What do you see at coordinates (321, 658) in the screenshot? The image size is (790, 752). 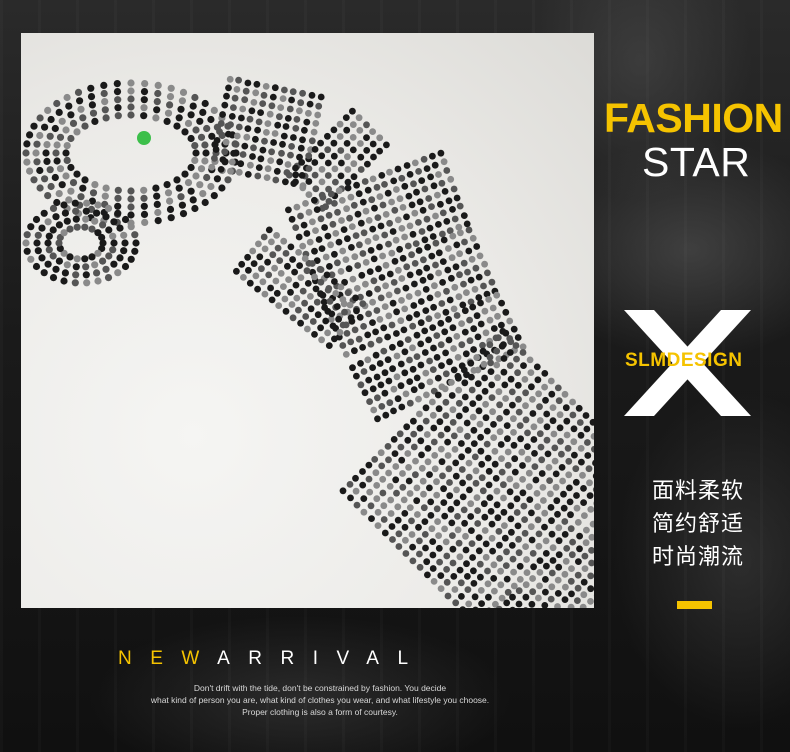 I see `arrival-rest: ARRIVAL` at bounding box center [321, 658].